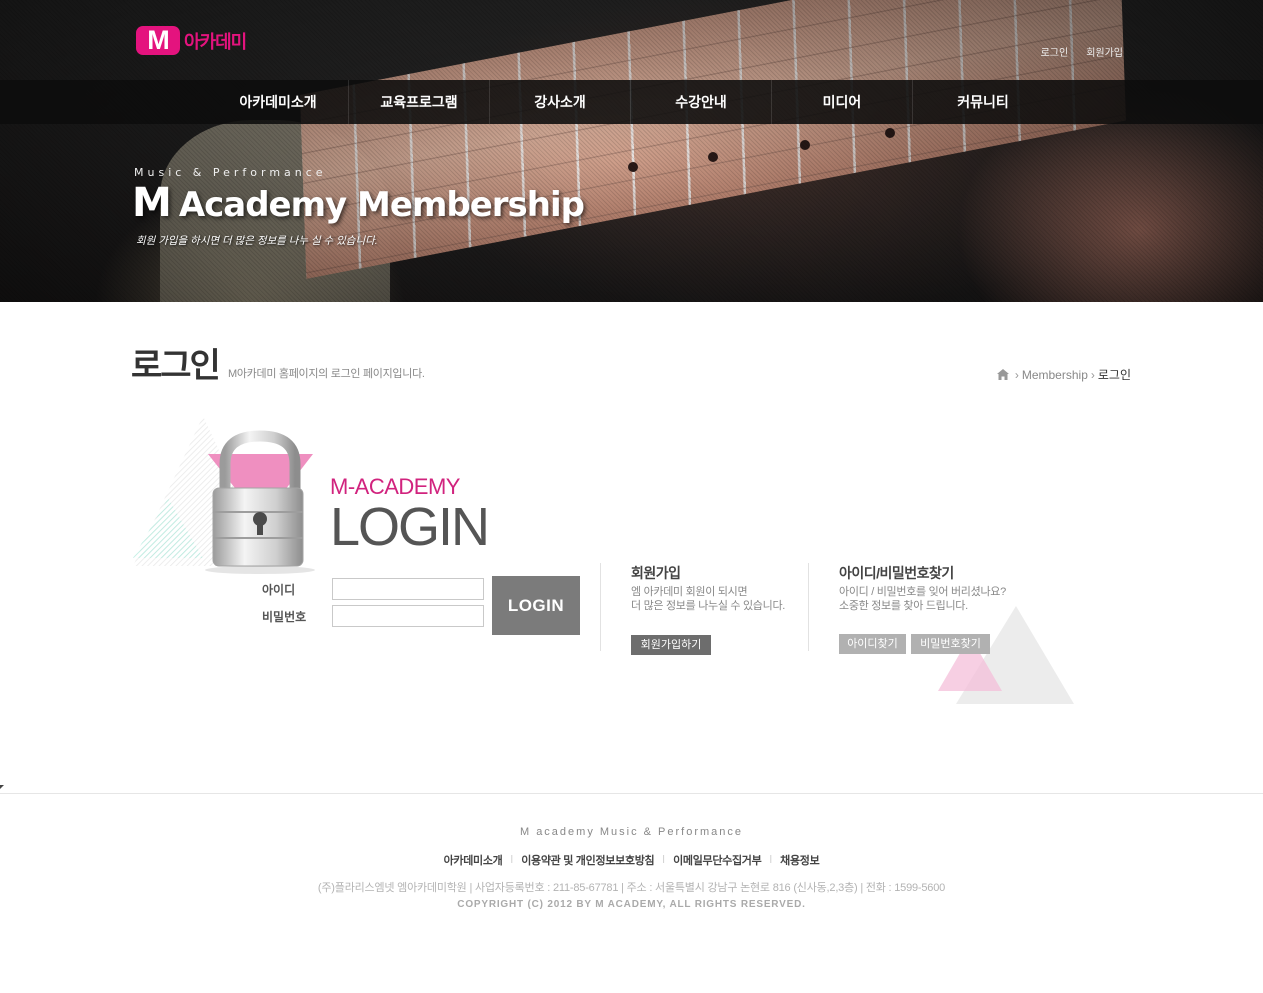 The image size is (1263, 993). I want to click on util-join-link: 회원가입, so click(1104, 51).